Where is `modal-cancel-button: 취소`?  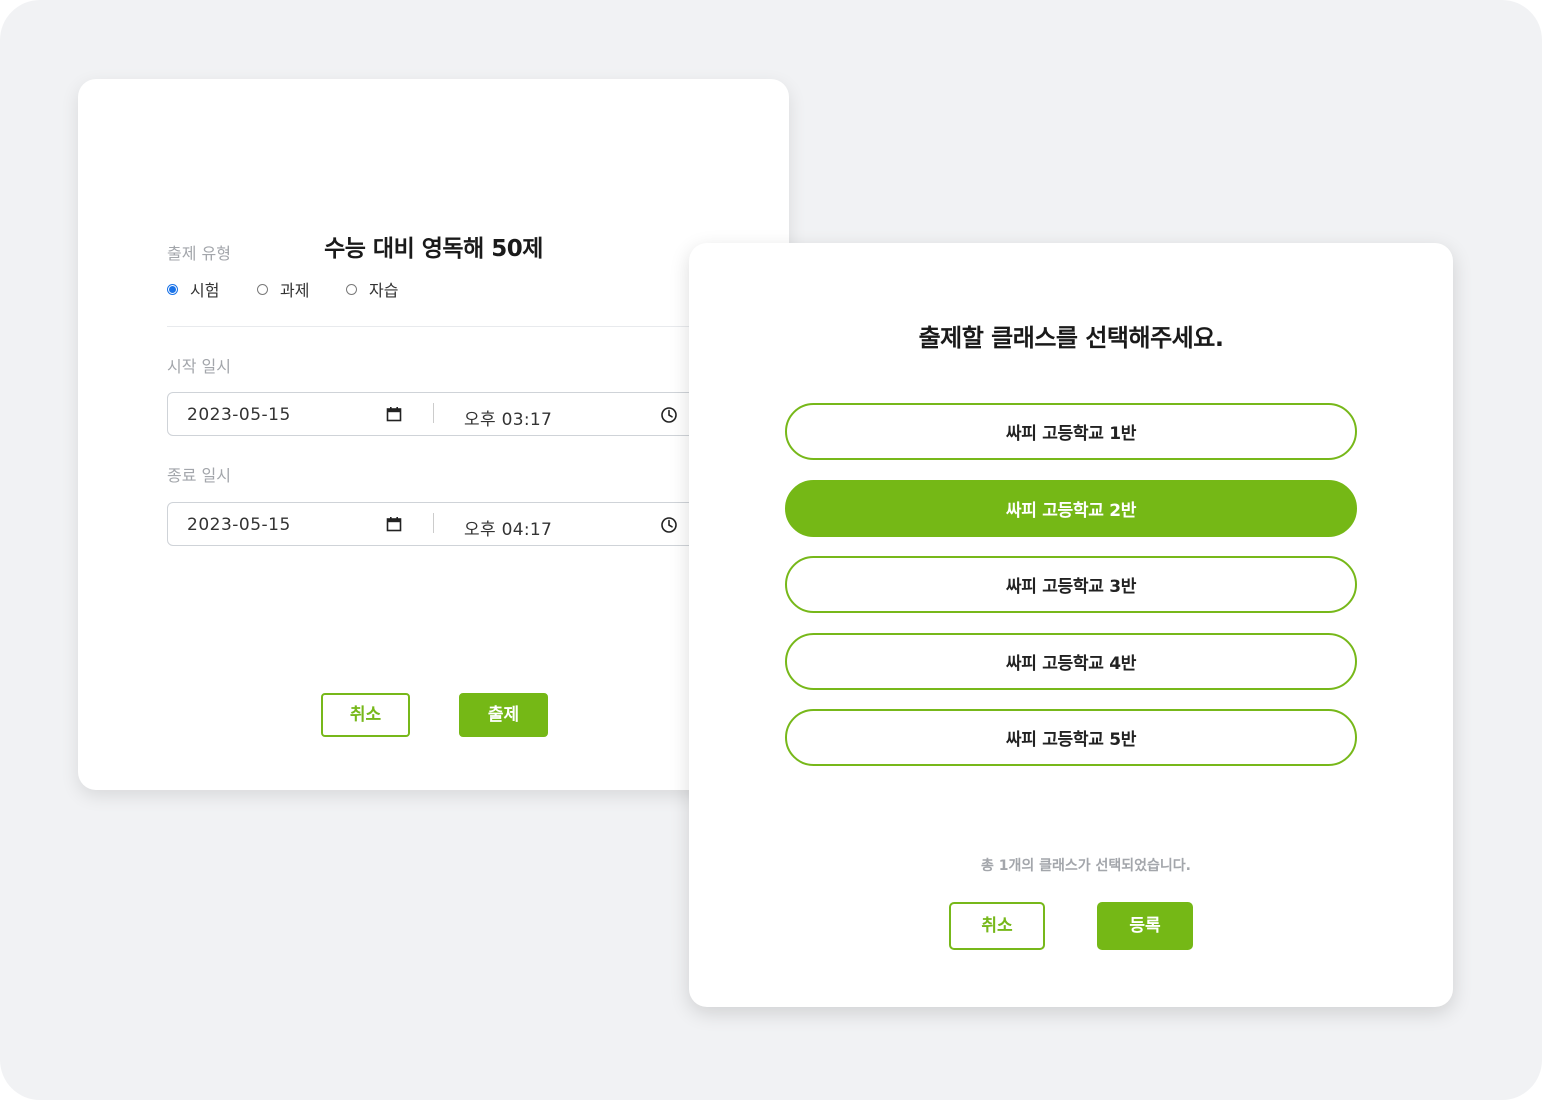
modal-cancel-button: 취소 is located at coordinates (997, 926).